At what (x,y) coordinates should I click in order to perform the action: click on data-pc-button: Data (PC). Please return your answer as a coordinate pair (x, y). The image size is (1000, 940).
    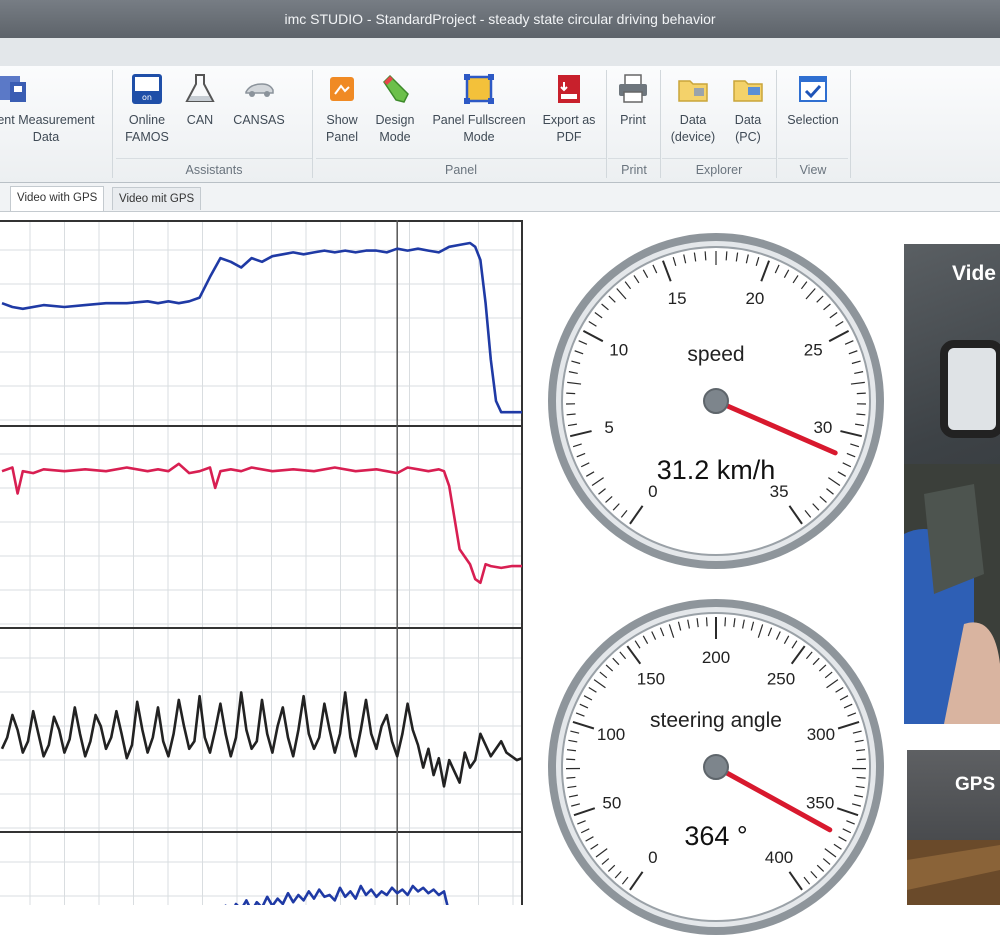
    Looking at the image, I should click on (748, 109).